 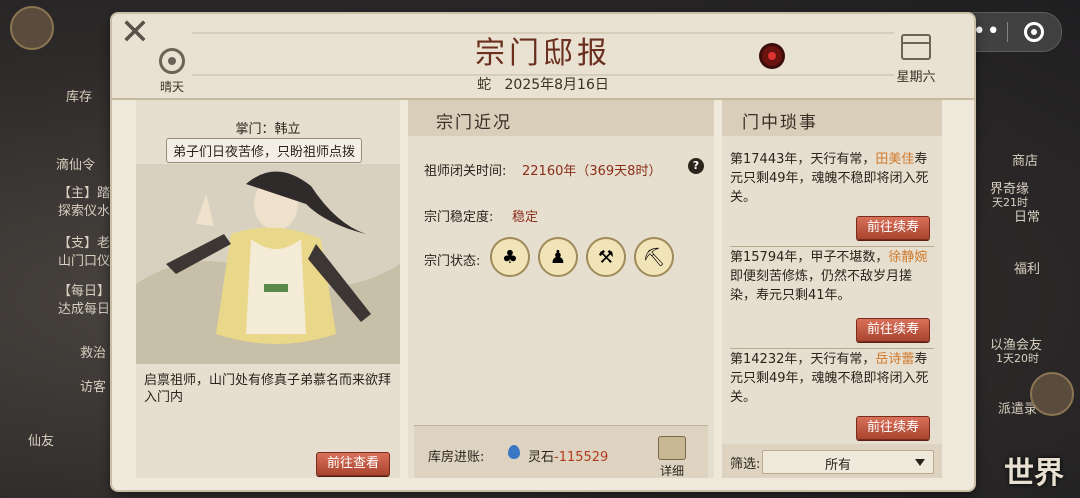 I want to click on target-icon, so click(x=1034, y=32).